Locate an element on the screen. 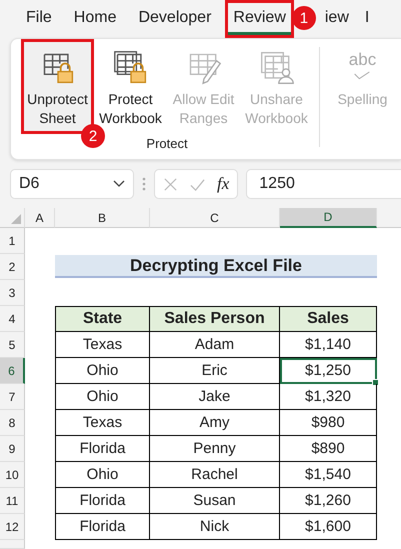 Image resolution: width=401 pixels, height=549 pixels. menu-tab: iew is located at coordinates (337, 19).